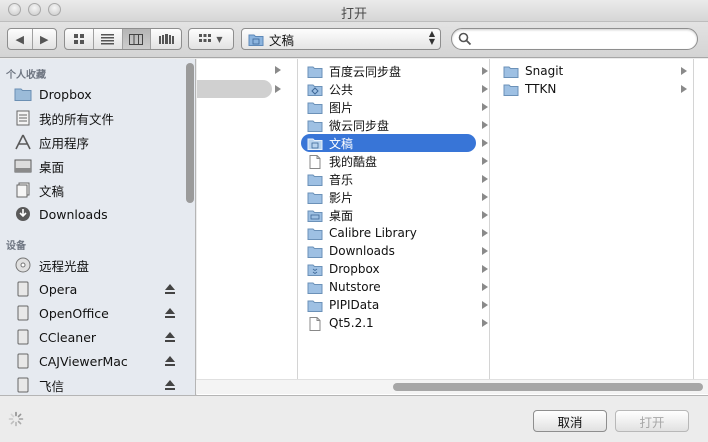 The height and width of the screenshot is (442, 708). What do you see at coordinates (38, 190) in the screenshot?
I see `sidebar-item-documents: 文稿` at bounding box center [38, 190].